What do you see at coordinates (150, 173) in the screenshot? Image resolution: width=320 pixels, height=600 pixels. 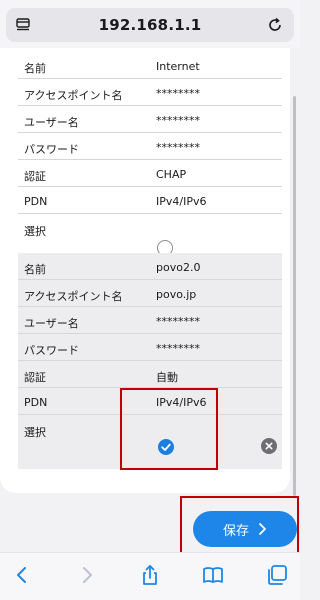 I see `apn-row-auth: 認証 CHAP` at bounding box center [150, 173].